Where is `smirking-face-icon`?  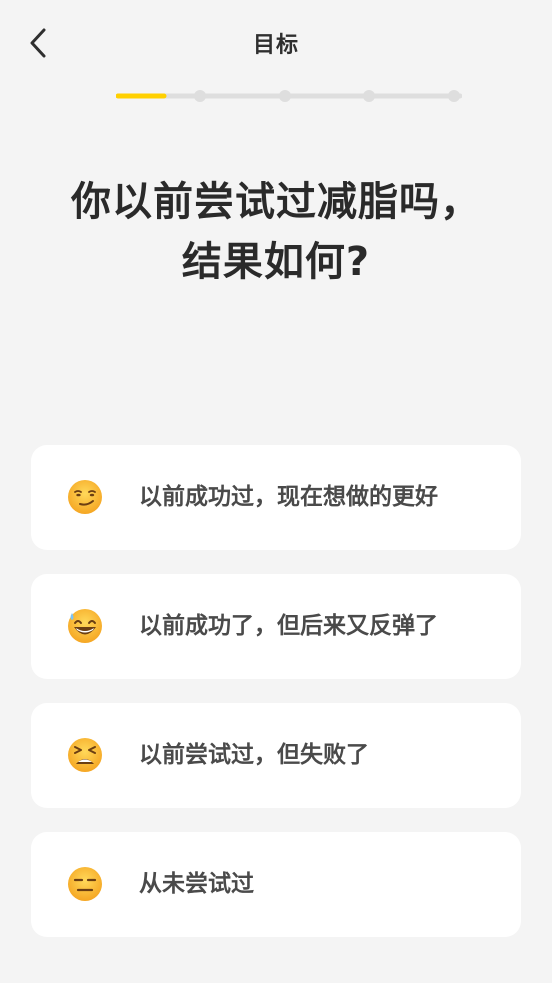 smirking-face-icon is located at coordinates (85, 497).